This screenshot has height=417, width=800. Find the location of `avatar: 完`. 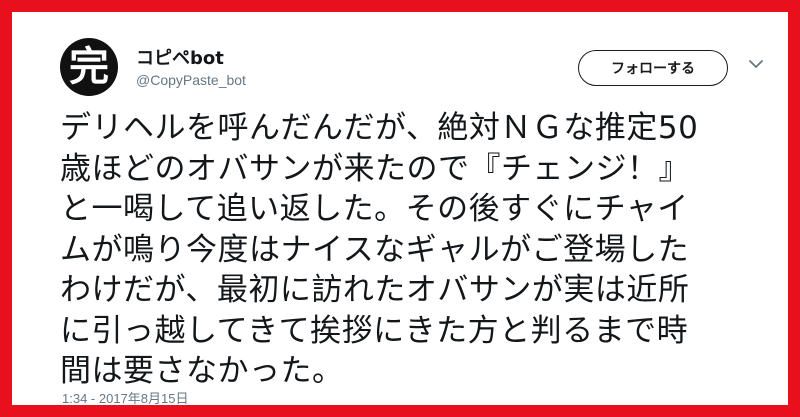

avatar: 完 is located at coordinates (89, 67).